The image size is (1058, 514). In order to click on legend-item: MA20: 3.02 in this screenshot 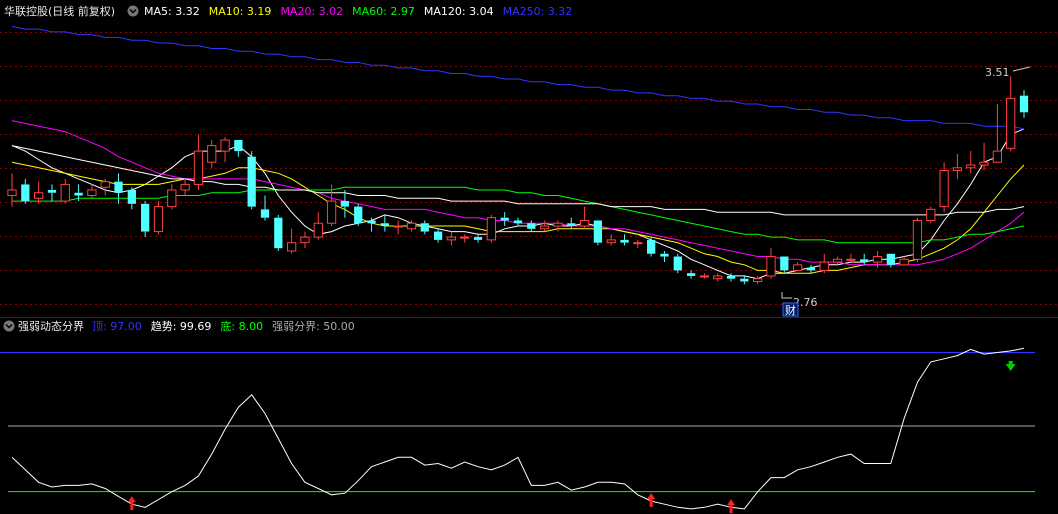, I will do `click(311, 11)`.